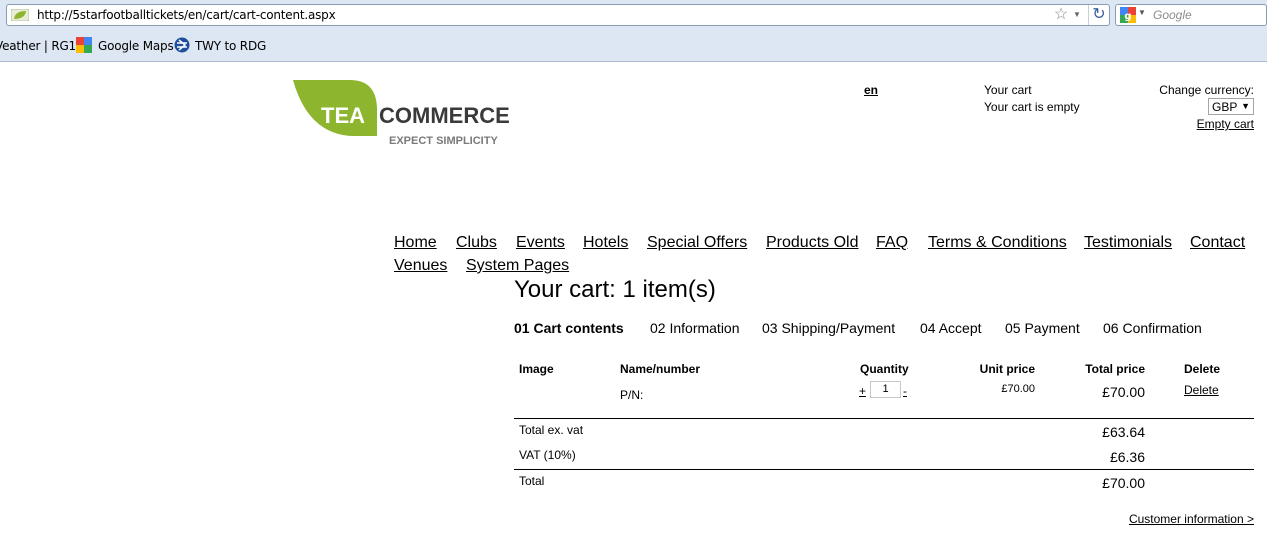 The height and width of the screenshot is (554, 1267). What do you see at coordinates (547, 455) in the screenshot?
I see `vat-label: VAT (10%)` at bounding box center [547, 455].